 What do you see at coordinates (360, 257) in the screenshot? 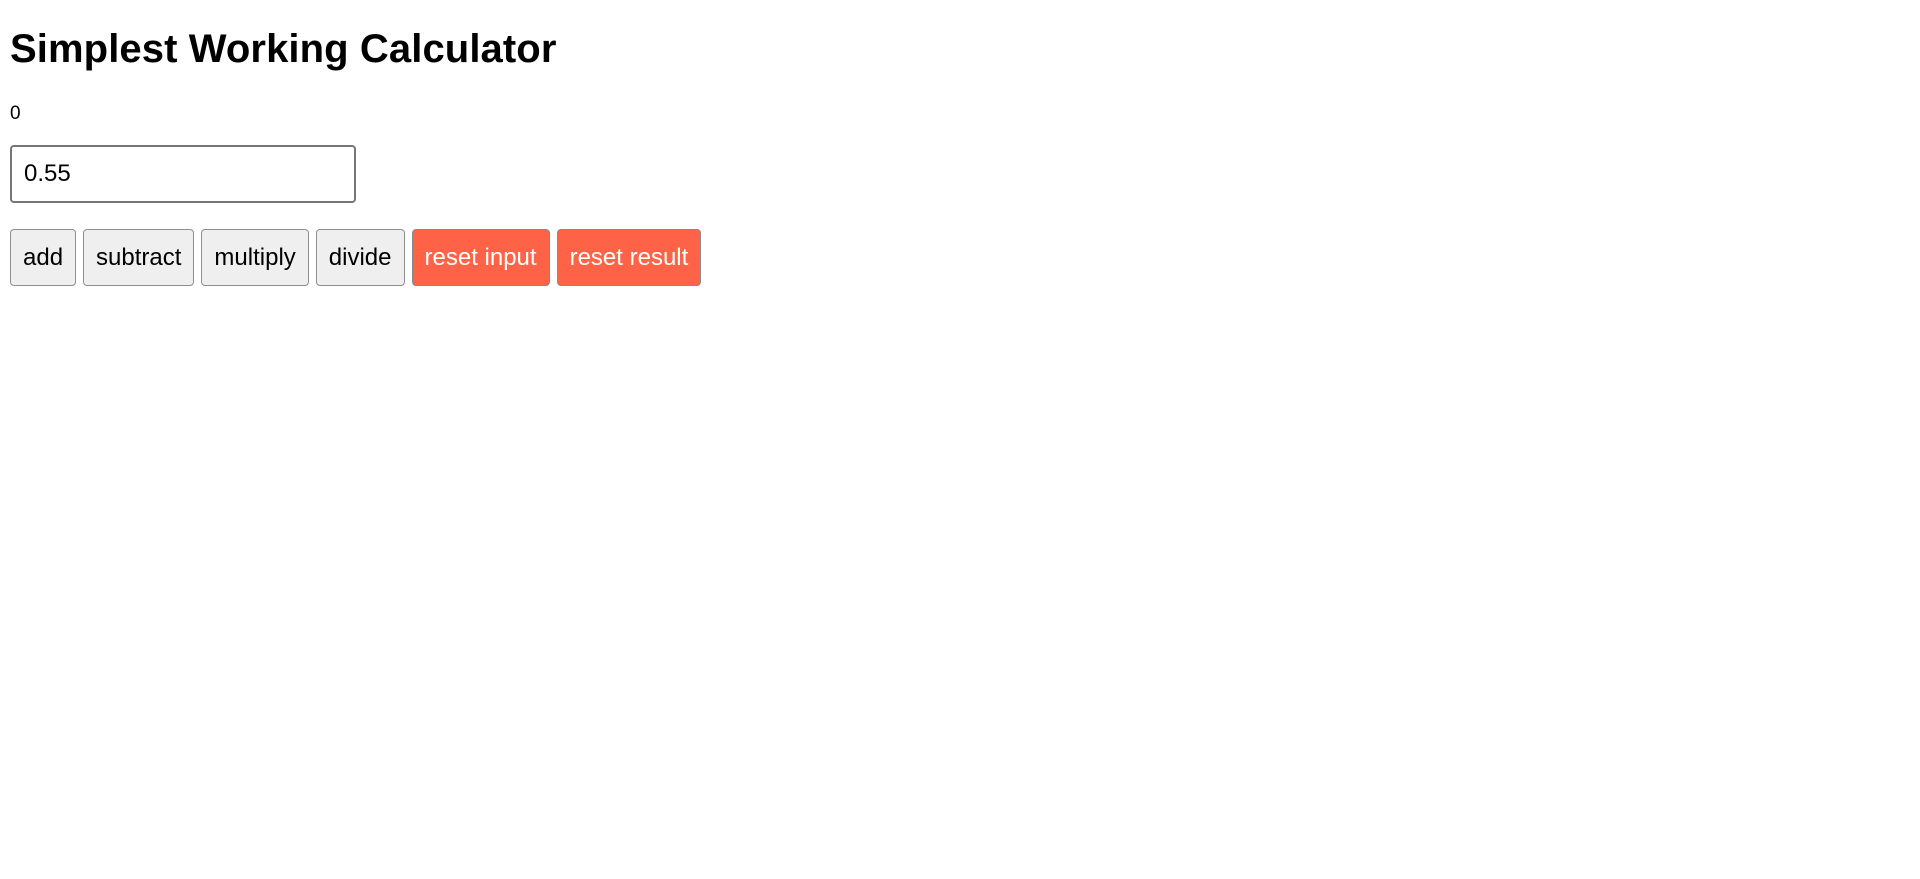
I see `divide-button: divide` at bounding box center [360, 257].